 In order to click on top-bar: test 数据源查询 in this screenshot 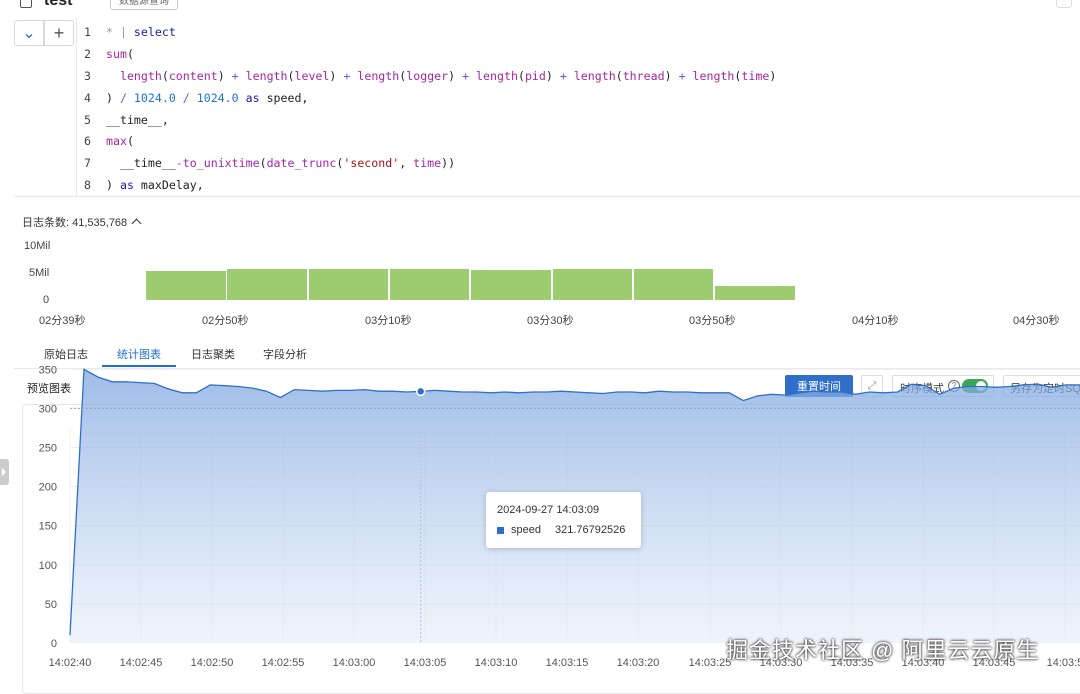, I will do `click(540, 6)`.